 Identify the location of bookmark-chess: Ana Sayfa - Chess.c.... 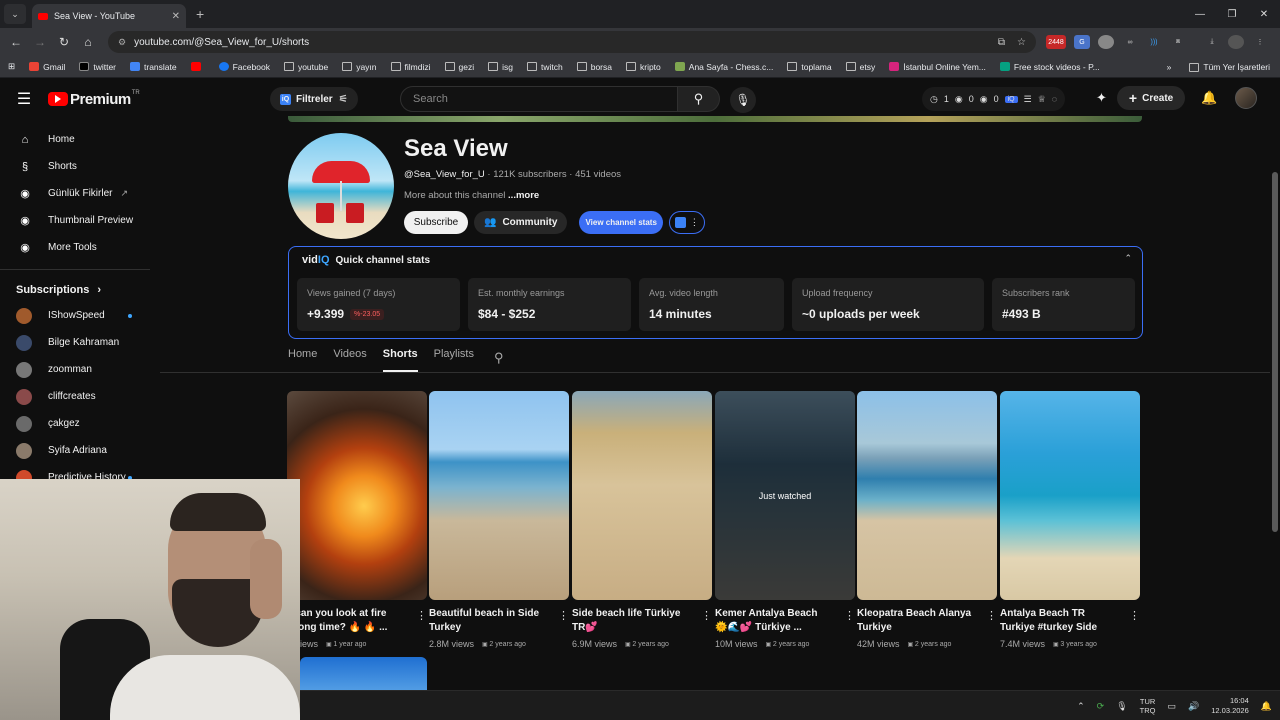
(723, 67).